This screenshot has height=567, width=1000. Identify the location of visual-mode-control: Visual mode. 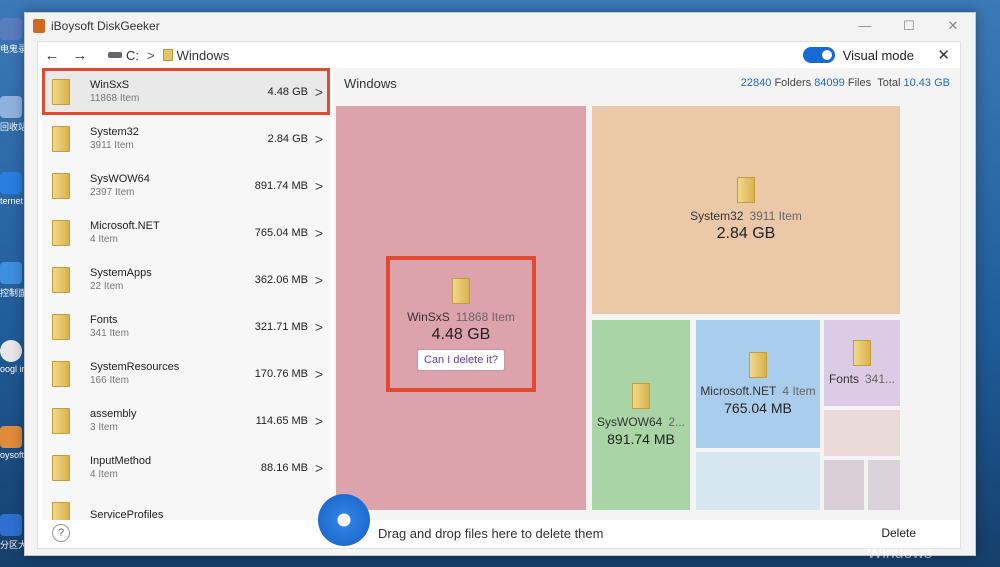
(858, 55).